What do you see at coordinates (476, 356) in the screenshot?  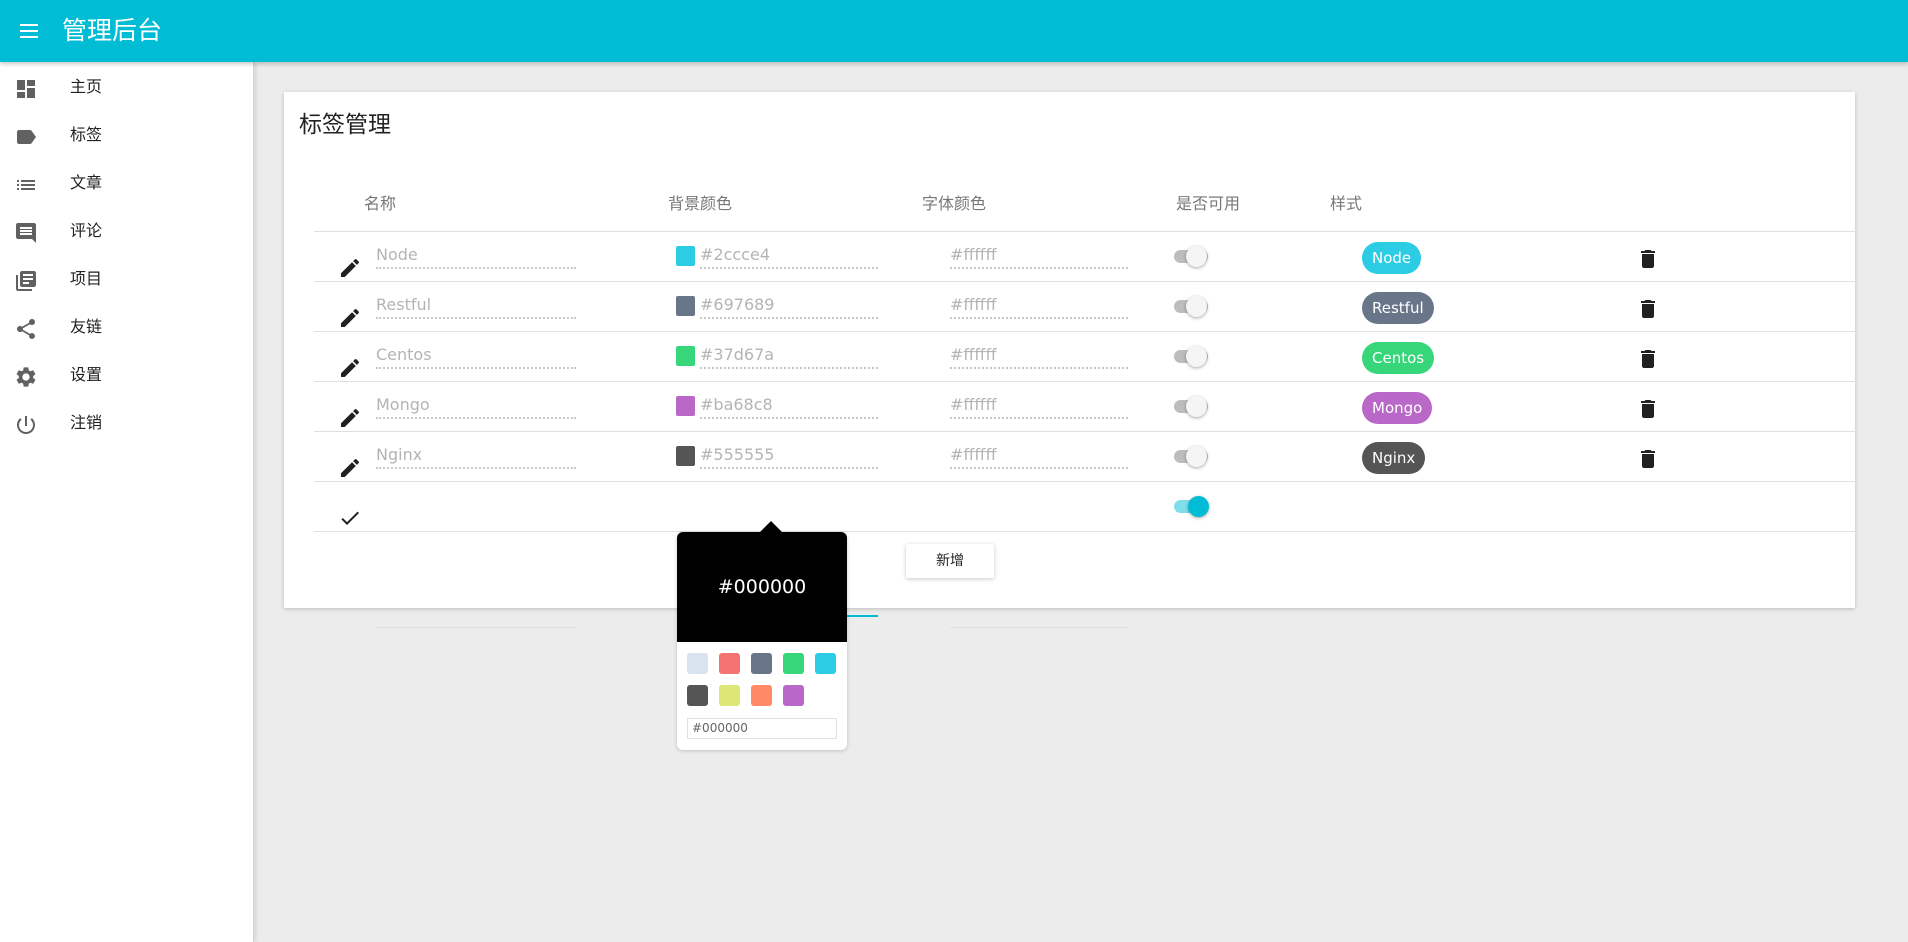 I see `tag-name-field: Centos` at bounding box center [476, 356].